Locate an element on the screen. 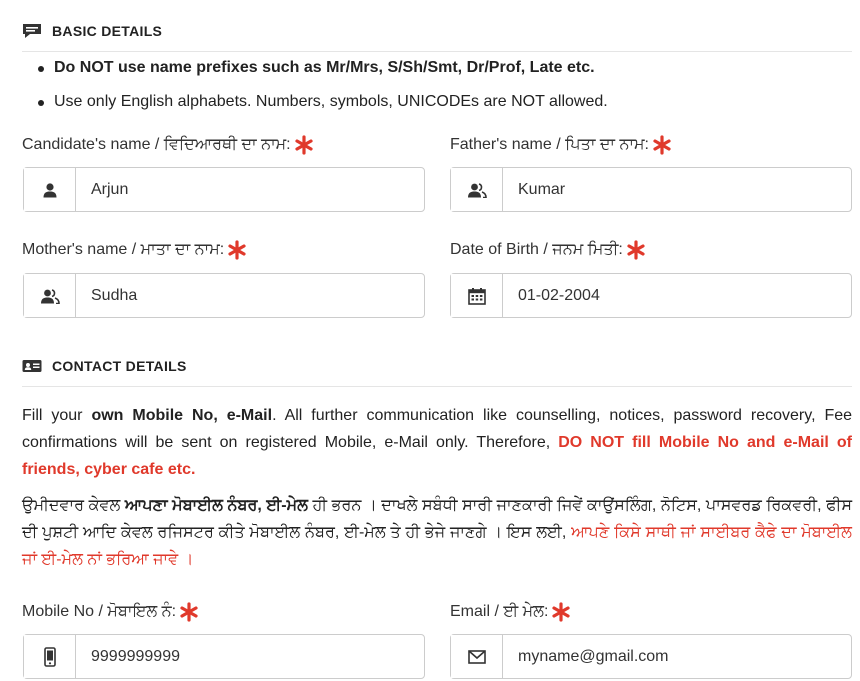 The image size is (860, 681). mother-name-group is located at coordinates (224, 295).